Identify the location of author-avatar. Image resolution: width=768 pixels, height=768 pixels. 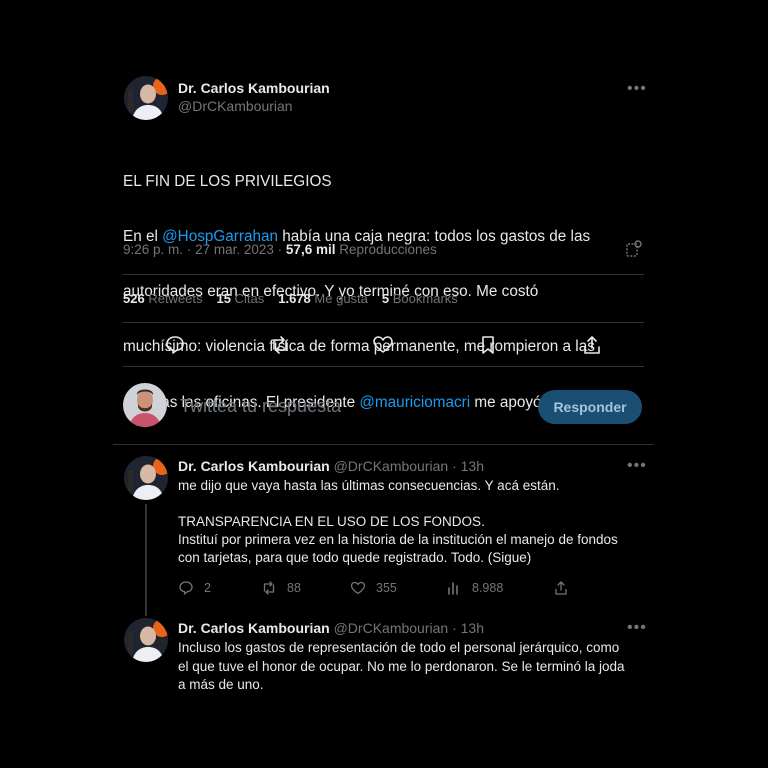
(146, 98).